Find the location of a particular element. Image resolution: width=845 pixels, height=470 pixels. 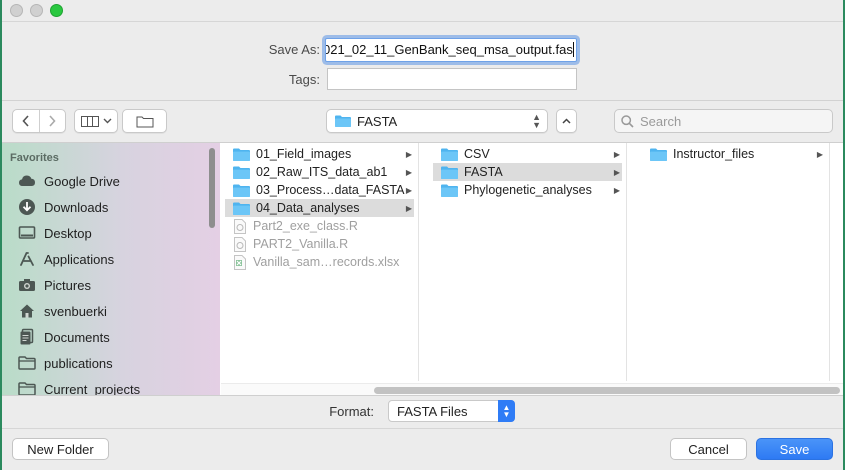

sidebar-item-desktop: Desktop is located at coordinates (55, 233).